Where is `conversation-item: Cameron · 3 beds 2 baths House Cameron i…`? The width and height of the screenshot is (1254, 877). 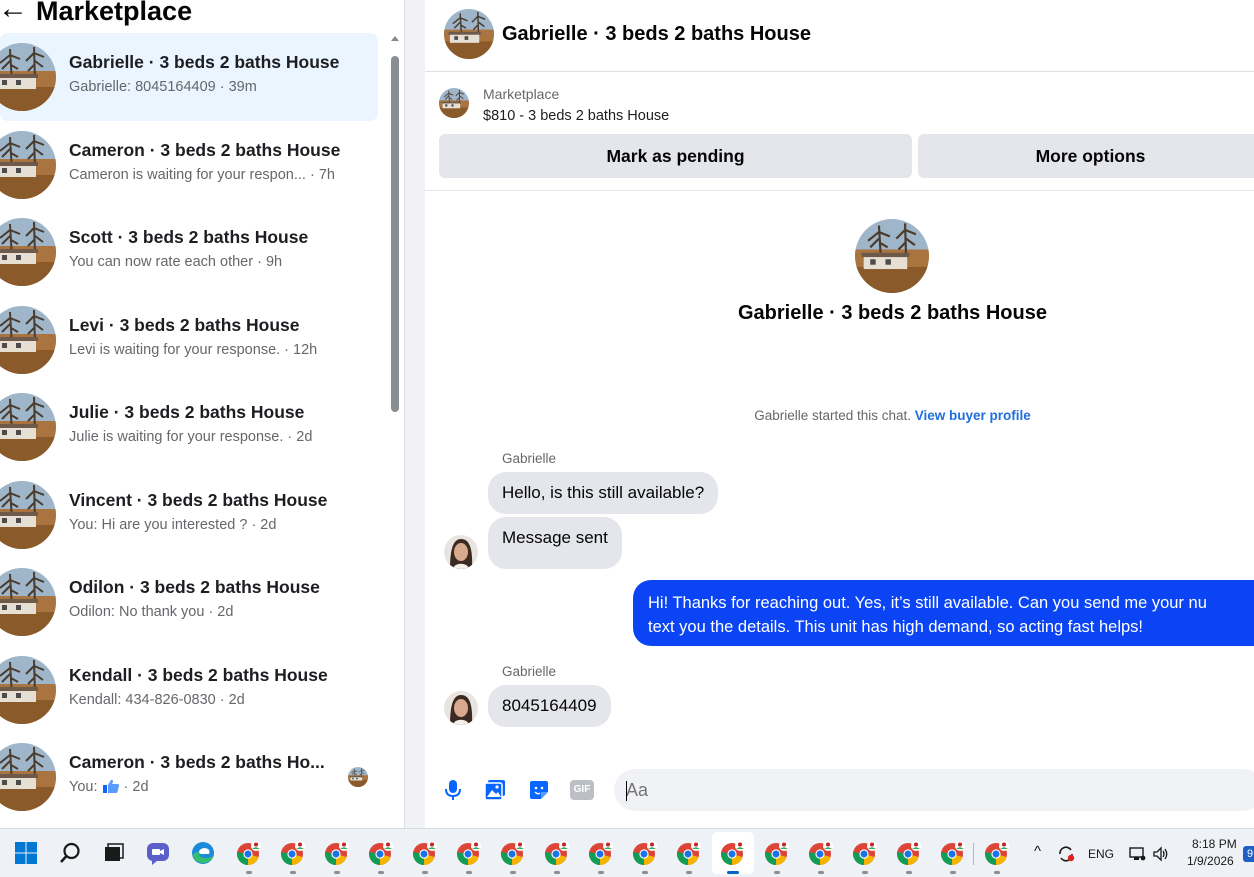
conversation-item: Cameron · 3 beds 2 baths House Cameron i… is located at coordinates (189, 165).